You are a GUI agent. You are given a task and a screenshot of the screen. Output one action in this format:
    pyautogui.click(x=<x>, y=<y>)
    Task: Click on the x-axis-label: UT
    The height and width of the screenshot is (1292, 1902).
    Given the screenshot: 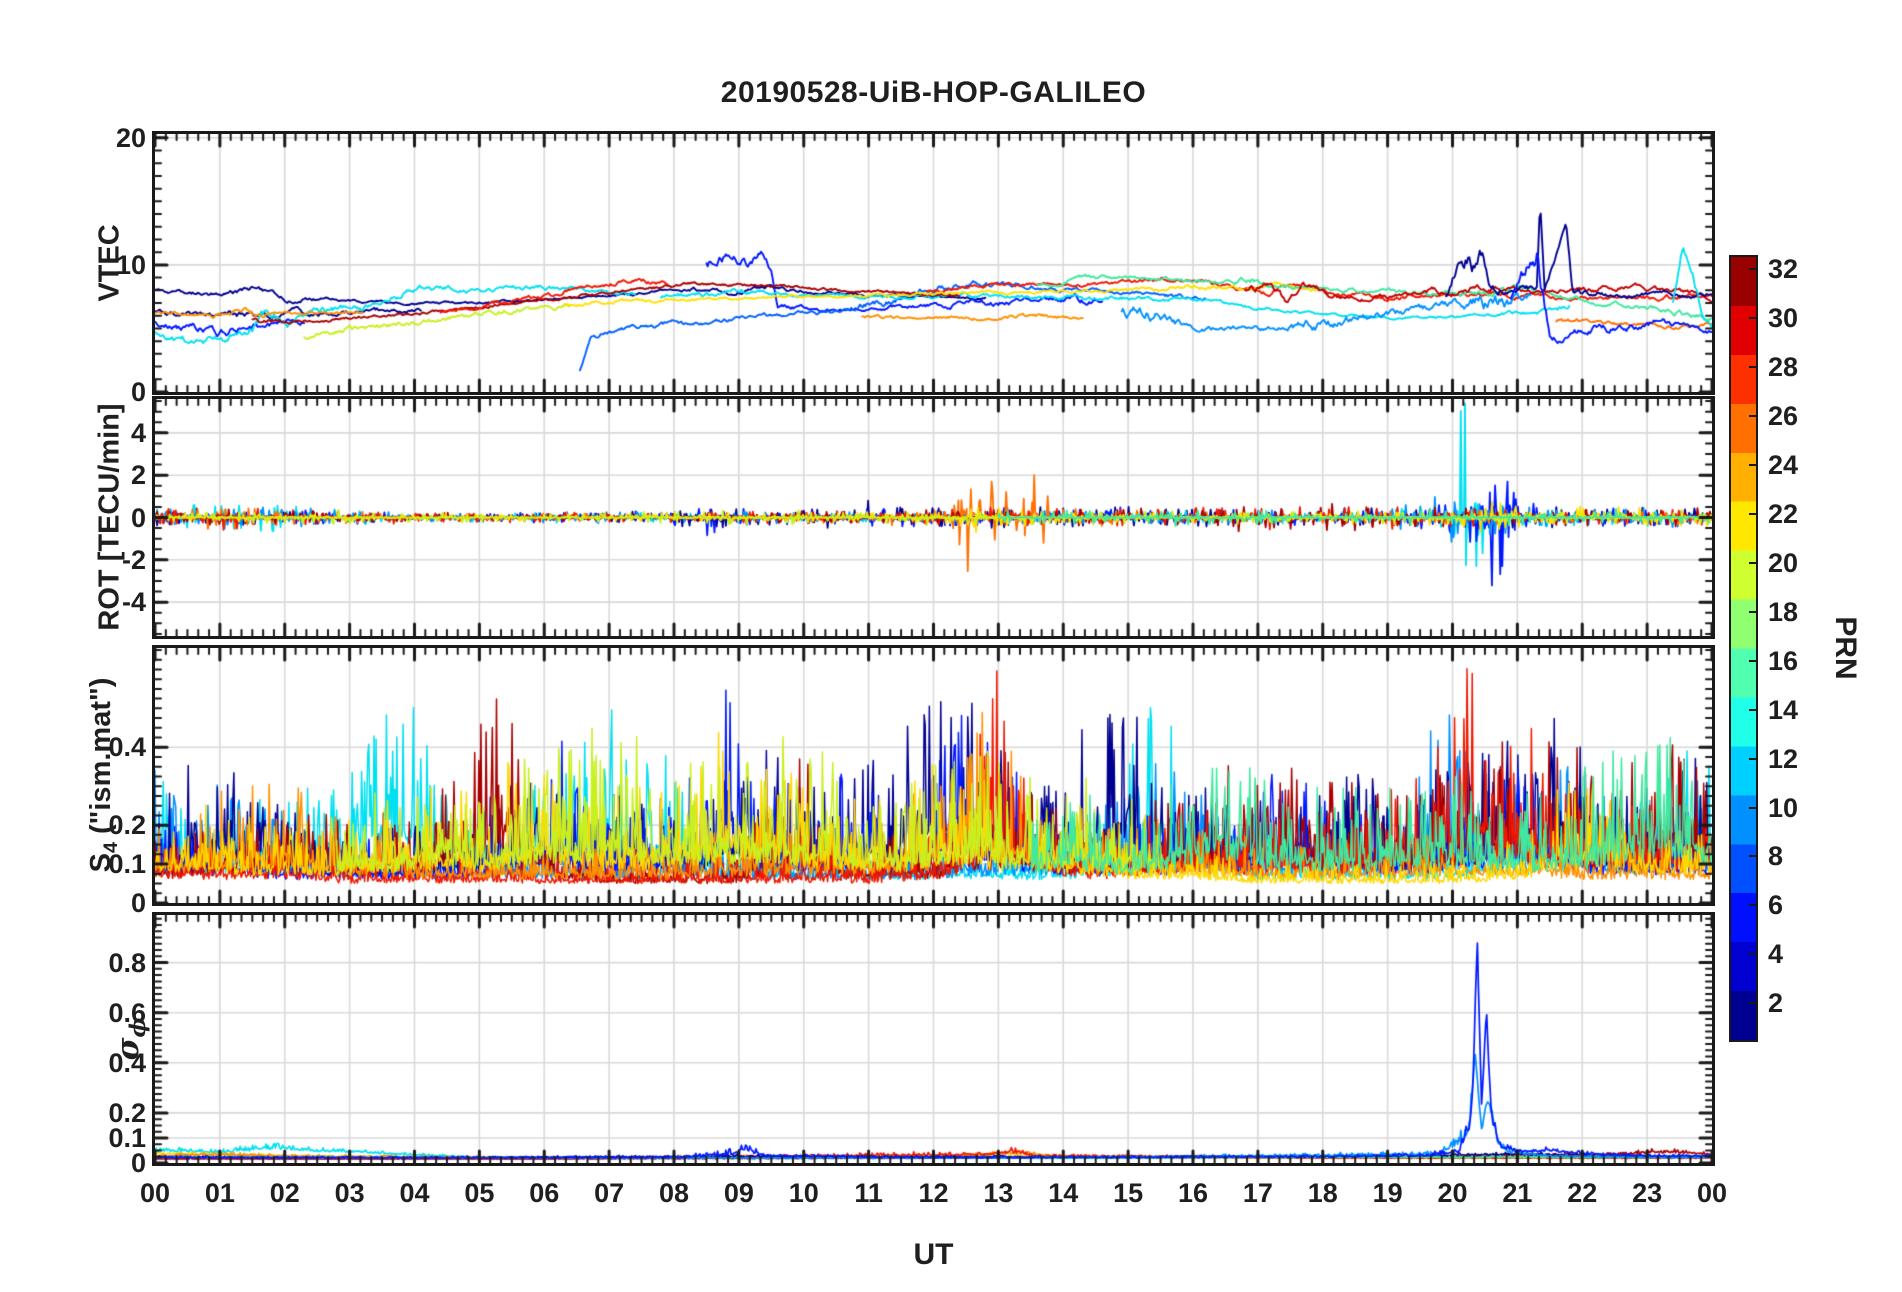 What is the action you would take?
    pyautogui.click(x=933, y=1254)
    